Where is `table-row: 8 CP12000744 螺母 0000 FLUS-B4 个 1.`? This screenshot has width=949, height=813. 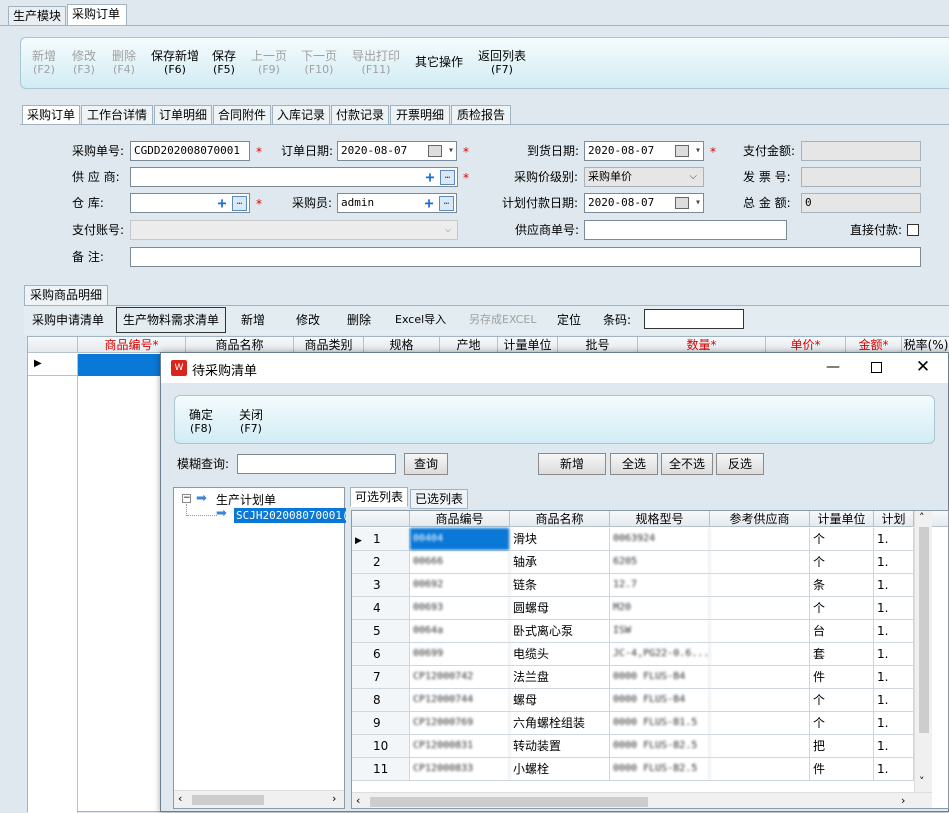 table-row: 8 CP12000744 螺母 0000 FLUS-B4 个 1. is located at coordinates (634, 700).